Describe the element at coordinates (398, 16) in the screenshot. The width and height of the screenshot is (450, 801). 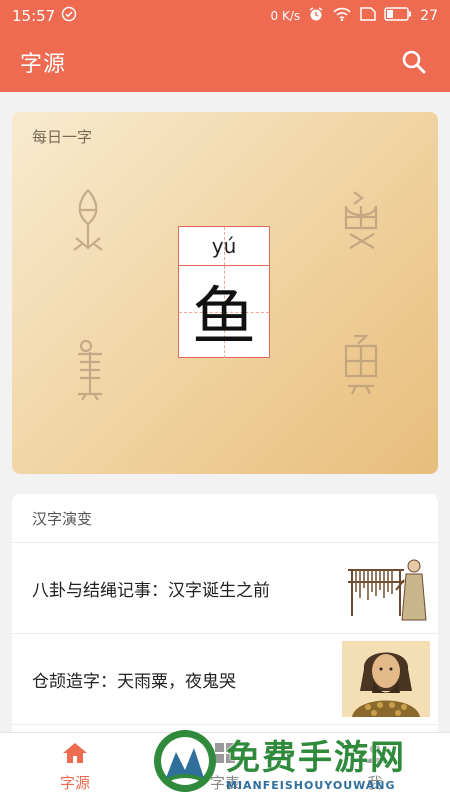
I see `battery-icon` at that location.